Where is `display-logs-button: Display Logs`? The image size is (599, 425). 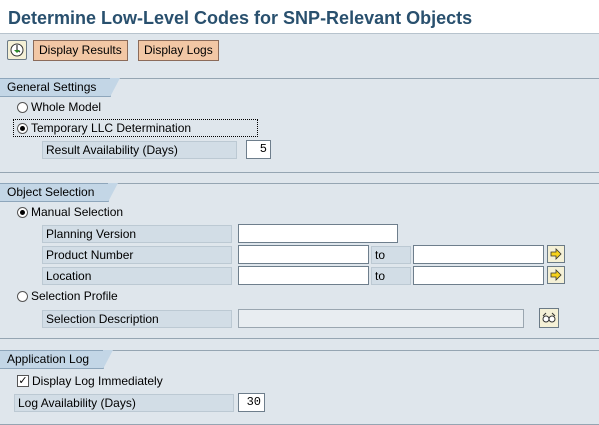 display-logs-button: Display Logs is located at coordinates (178, 50).